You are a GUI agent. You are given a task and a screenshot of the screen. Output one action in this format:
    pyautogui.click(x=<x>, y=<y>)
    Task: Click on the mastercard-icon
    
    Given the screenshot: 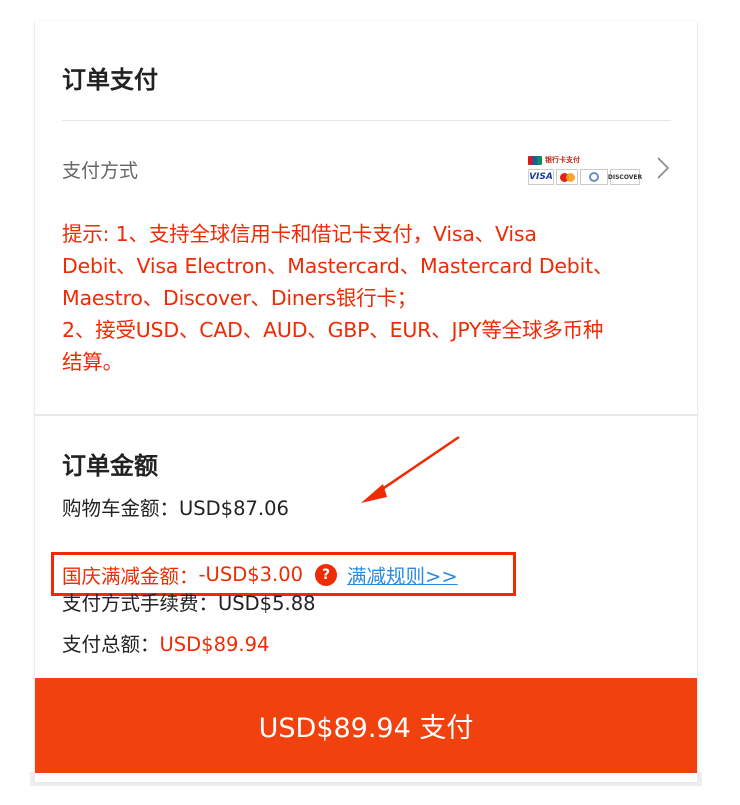 What is the action you would take?
    pyautogui.click(x=567, y=177)
    